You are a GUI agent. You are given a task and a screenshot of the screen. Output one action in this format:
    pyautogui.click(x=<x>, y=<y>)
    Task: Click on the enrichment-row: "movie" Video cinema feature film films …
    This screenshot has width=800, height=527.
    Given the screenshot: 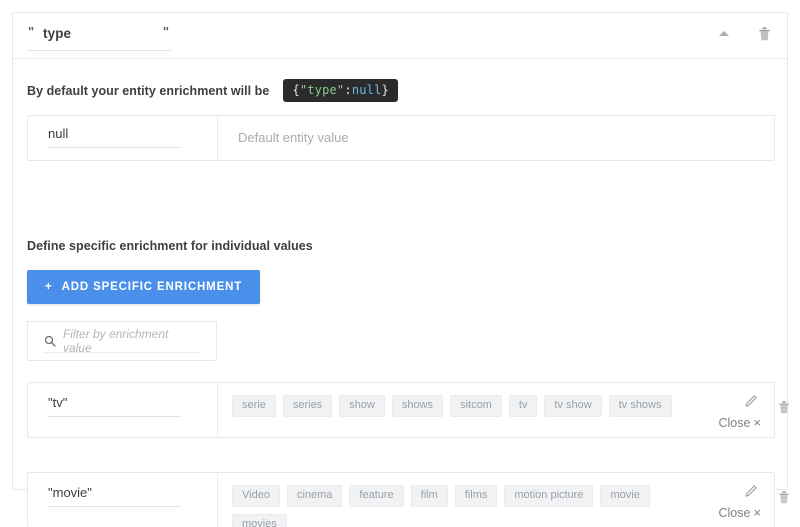 What is the action you would take?
    pyautogui.click(x=401, y=499)
    